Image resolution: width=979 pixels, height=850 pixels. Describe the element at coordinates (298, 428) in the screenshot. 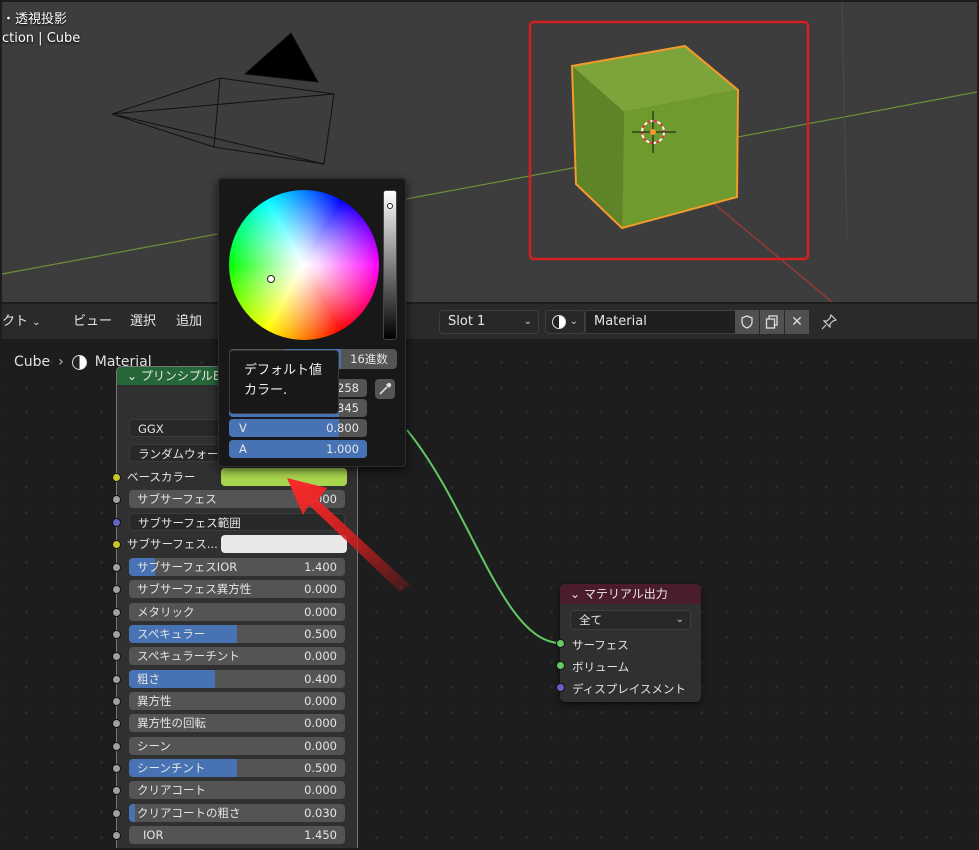

I see `value-field: V 0.800` at that location.